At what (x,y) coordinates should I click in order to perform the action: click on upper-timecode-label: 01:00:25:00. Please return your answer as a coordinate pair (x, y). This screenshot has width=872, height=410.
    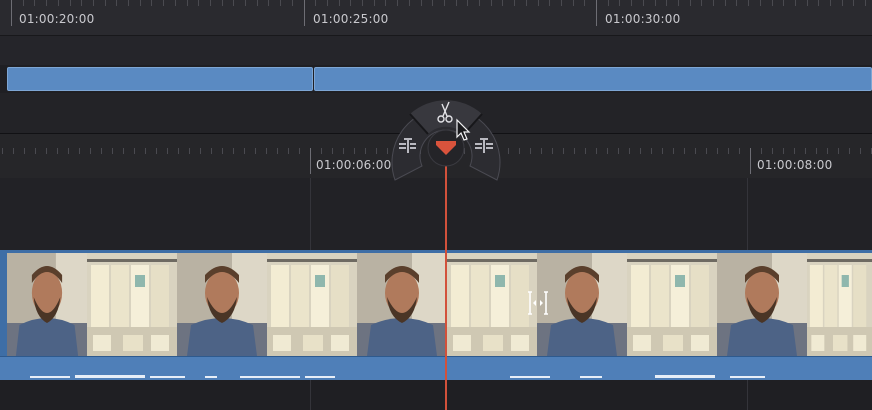
    Looking at the image, I should click on (351, 19).